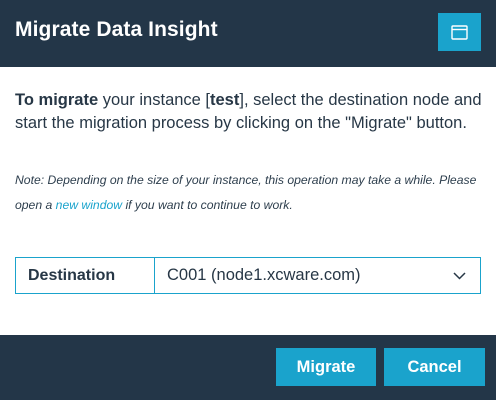  I want to click on destination-label: Destination, so click(85, 275).